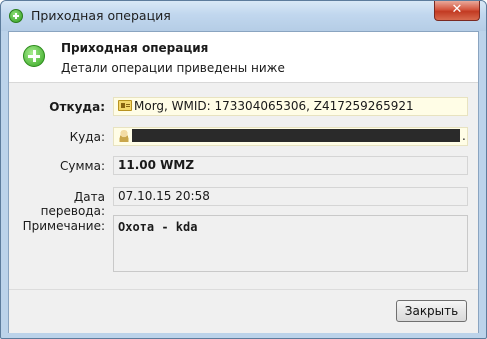  I want to click on user-icon, so click(124, 135).